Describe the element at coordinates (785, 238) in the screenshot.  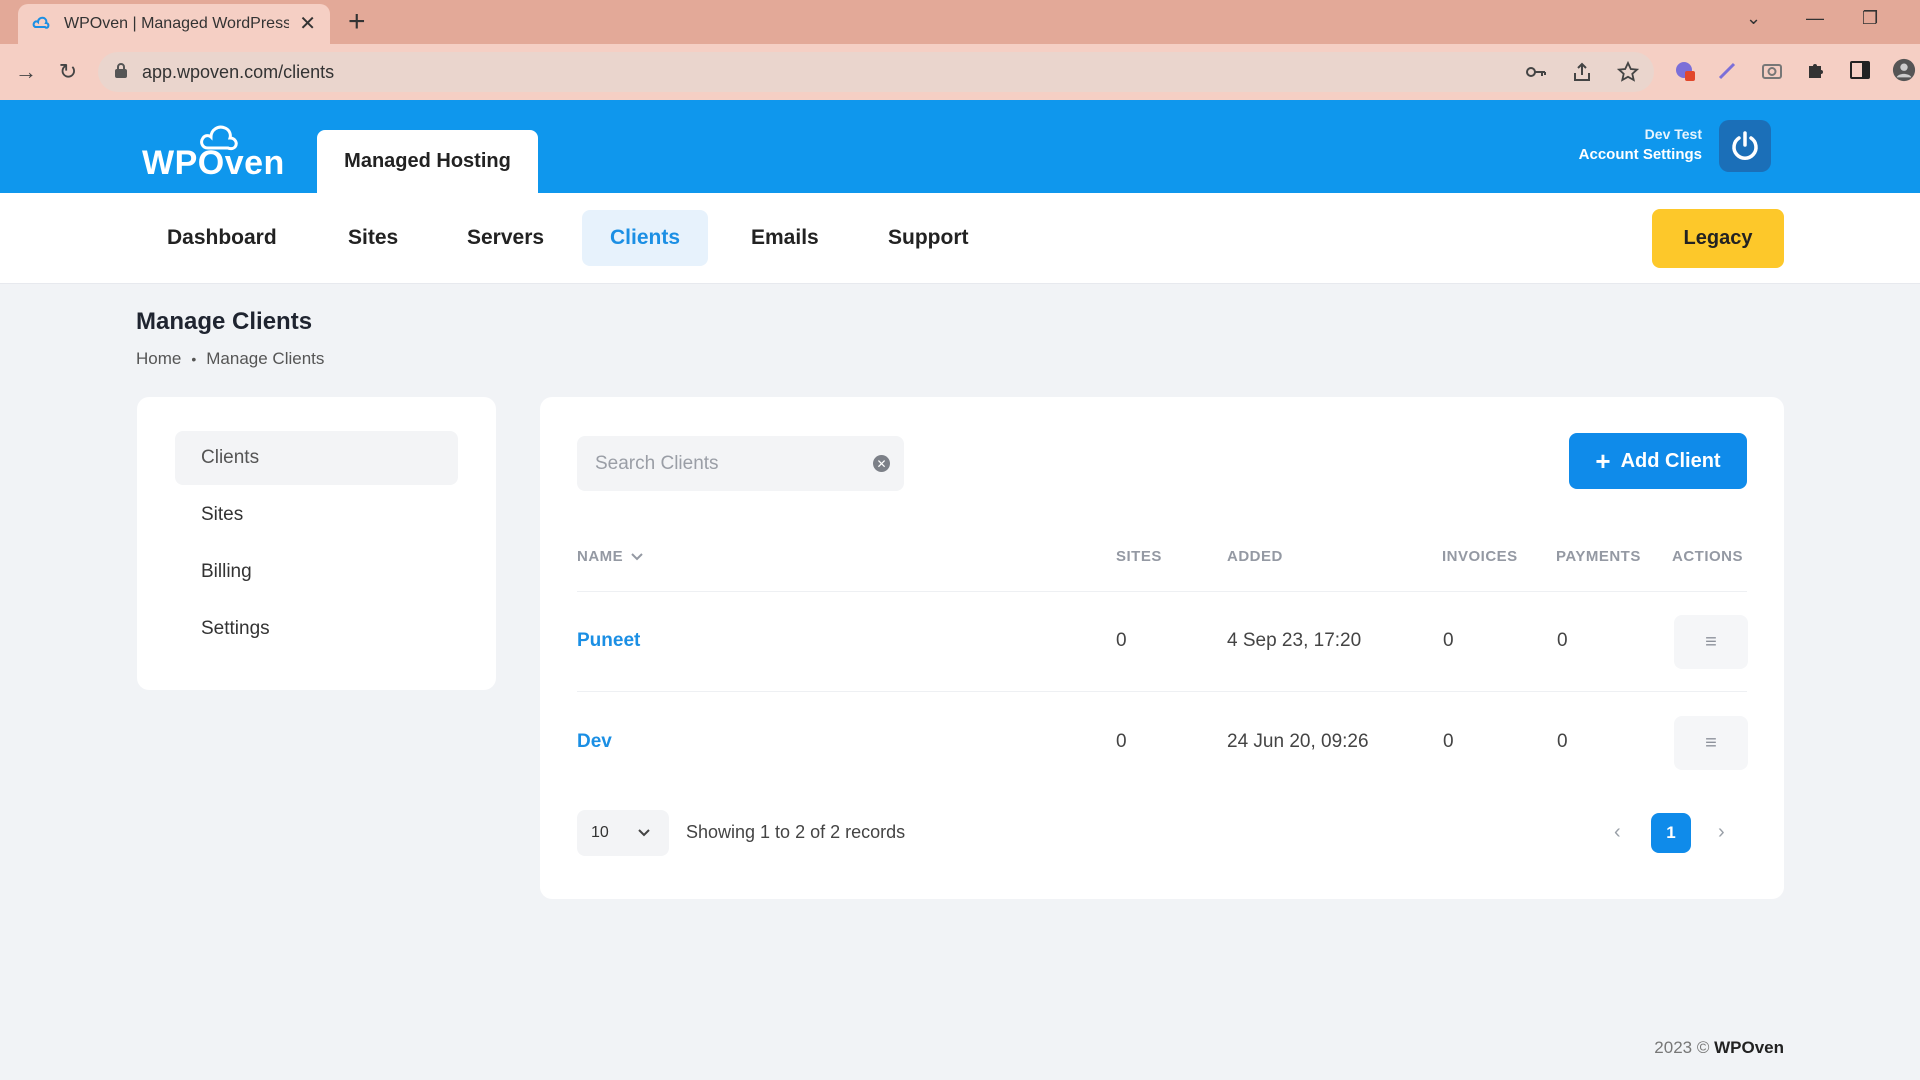
I see `nav-emails: Emails` at that location.